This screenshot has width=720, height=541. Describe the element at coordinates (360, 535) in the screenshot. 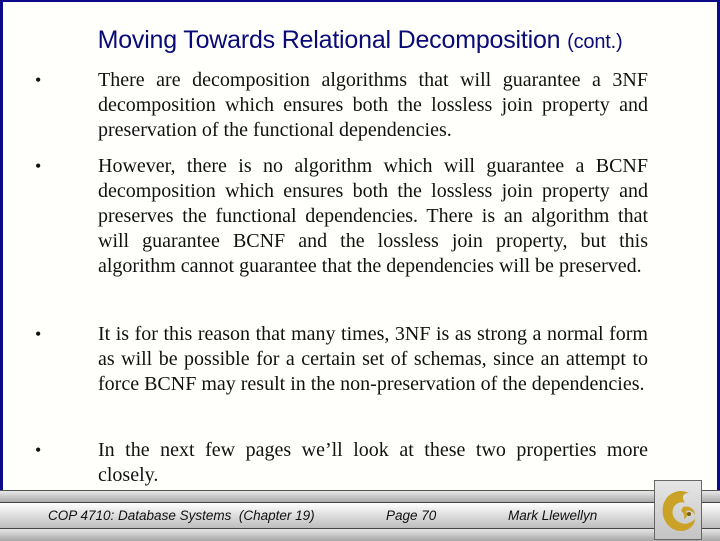

I see `footer-band-bottom` at that location.